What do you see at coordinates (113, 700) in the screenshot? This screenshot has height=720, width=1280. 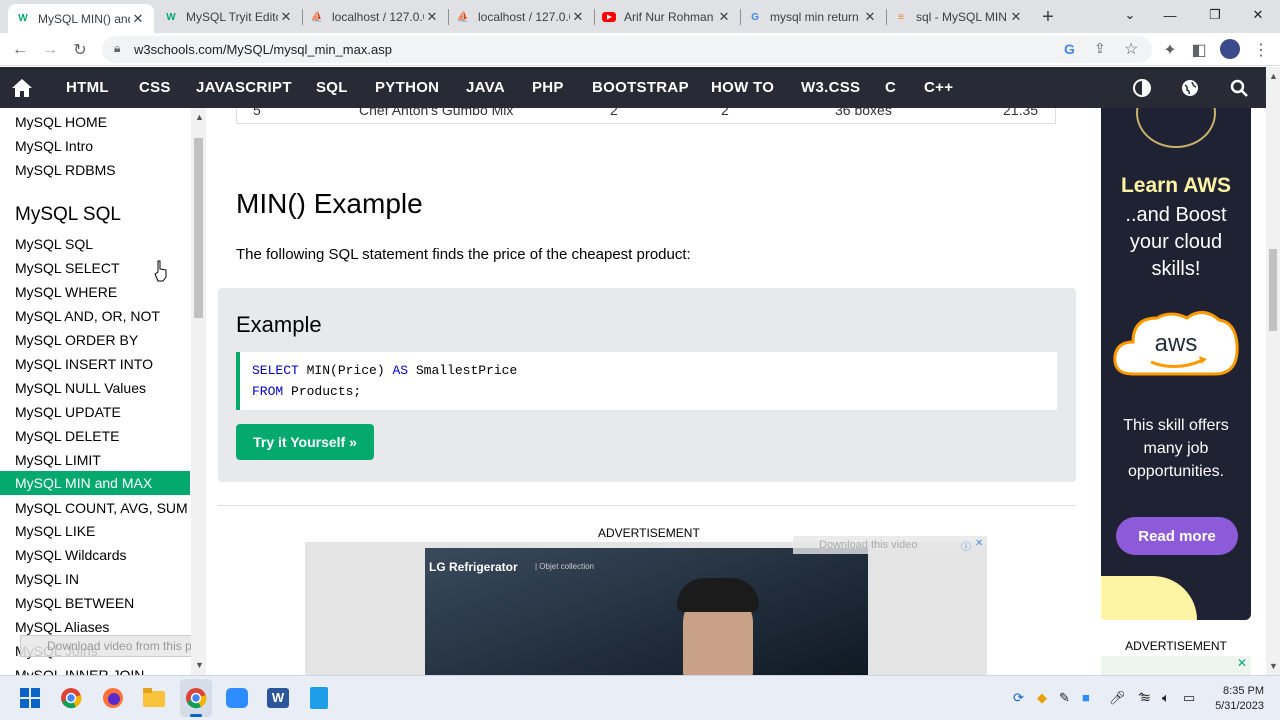 I see `firefox-icon` at bounding box center [113, 700].